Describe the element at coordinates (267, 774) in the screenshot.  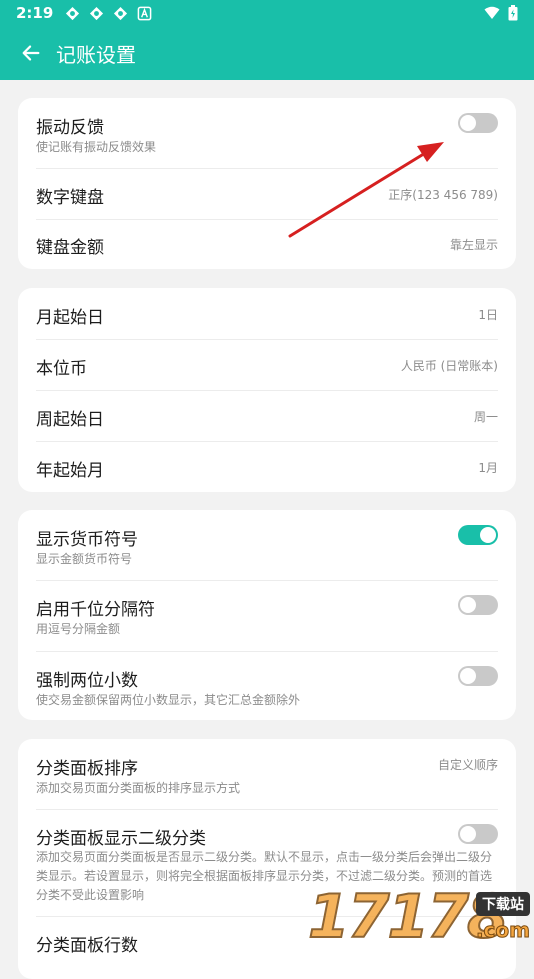
I see `setting-row-category-sort: 分类面板排序 添加交易页面分类面板的排序显示方式 自定义顺序` at that location.